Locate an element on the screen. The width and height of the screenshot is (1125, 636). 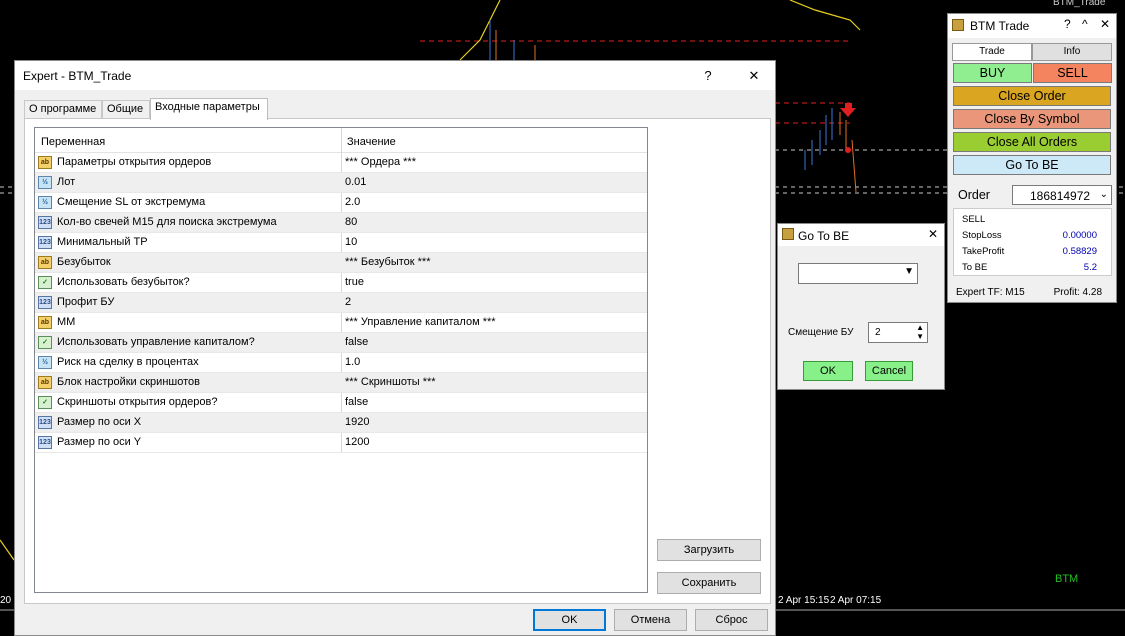
close-icon: ✕ is located at coordinates (1105, 24).